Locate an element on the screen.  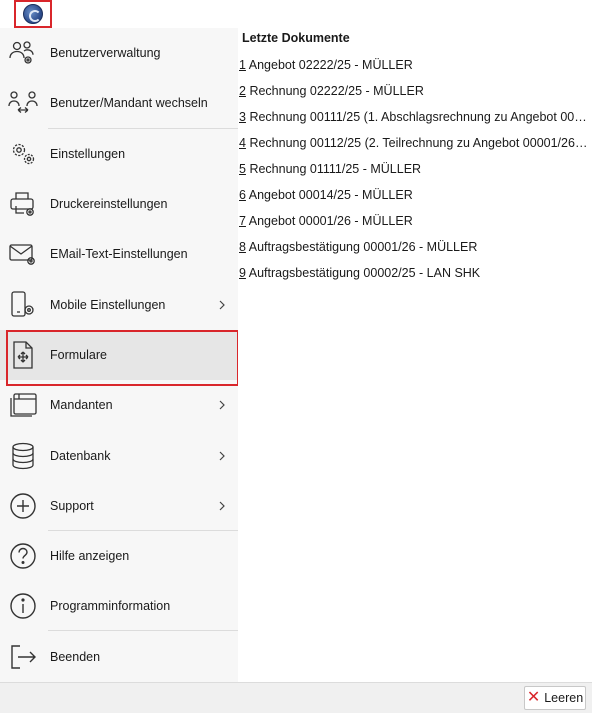
document-title: Auftragsbestätigung 00001/26 - MÜLLER is located at coordinates (363, 247).